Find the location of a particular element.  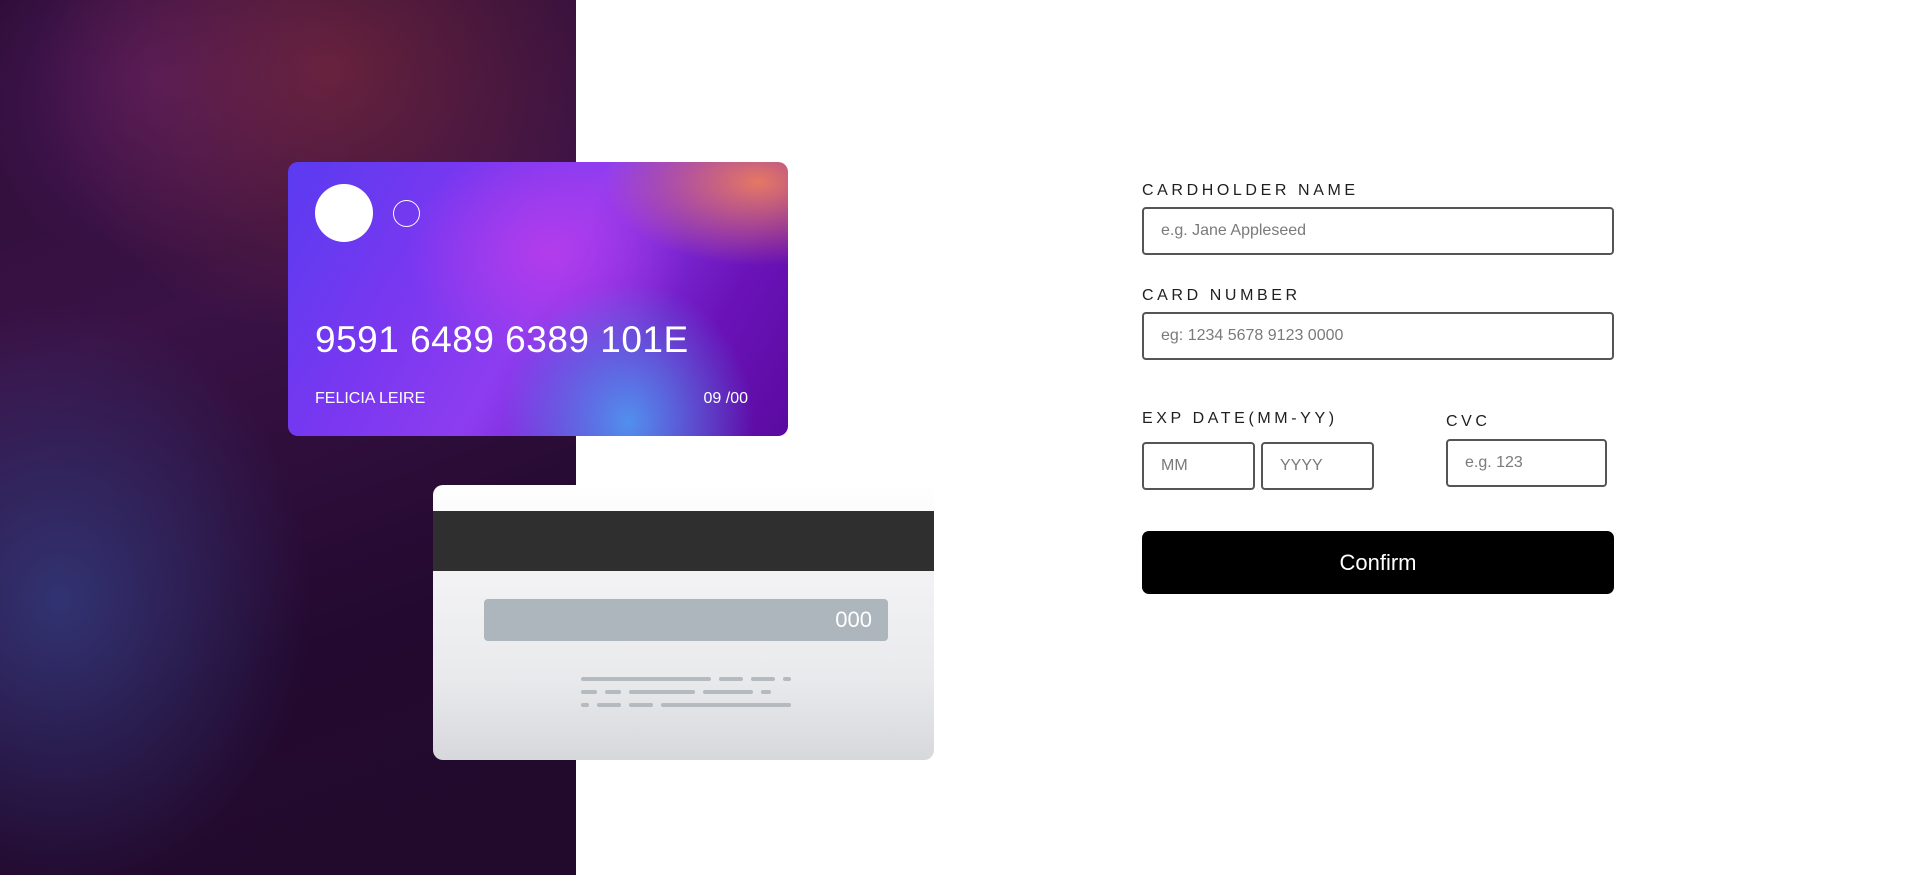

card-front: 9591 6489 6389 101E FELICIA LEIRE 09 /00 is located at coordinates (538, 299).